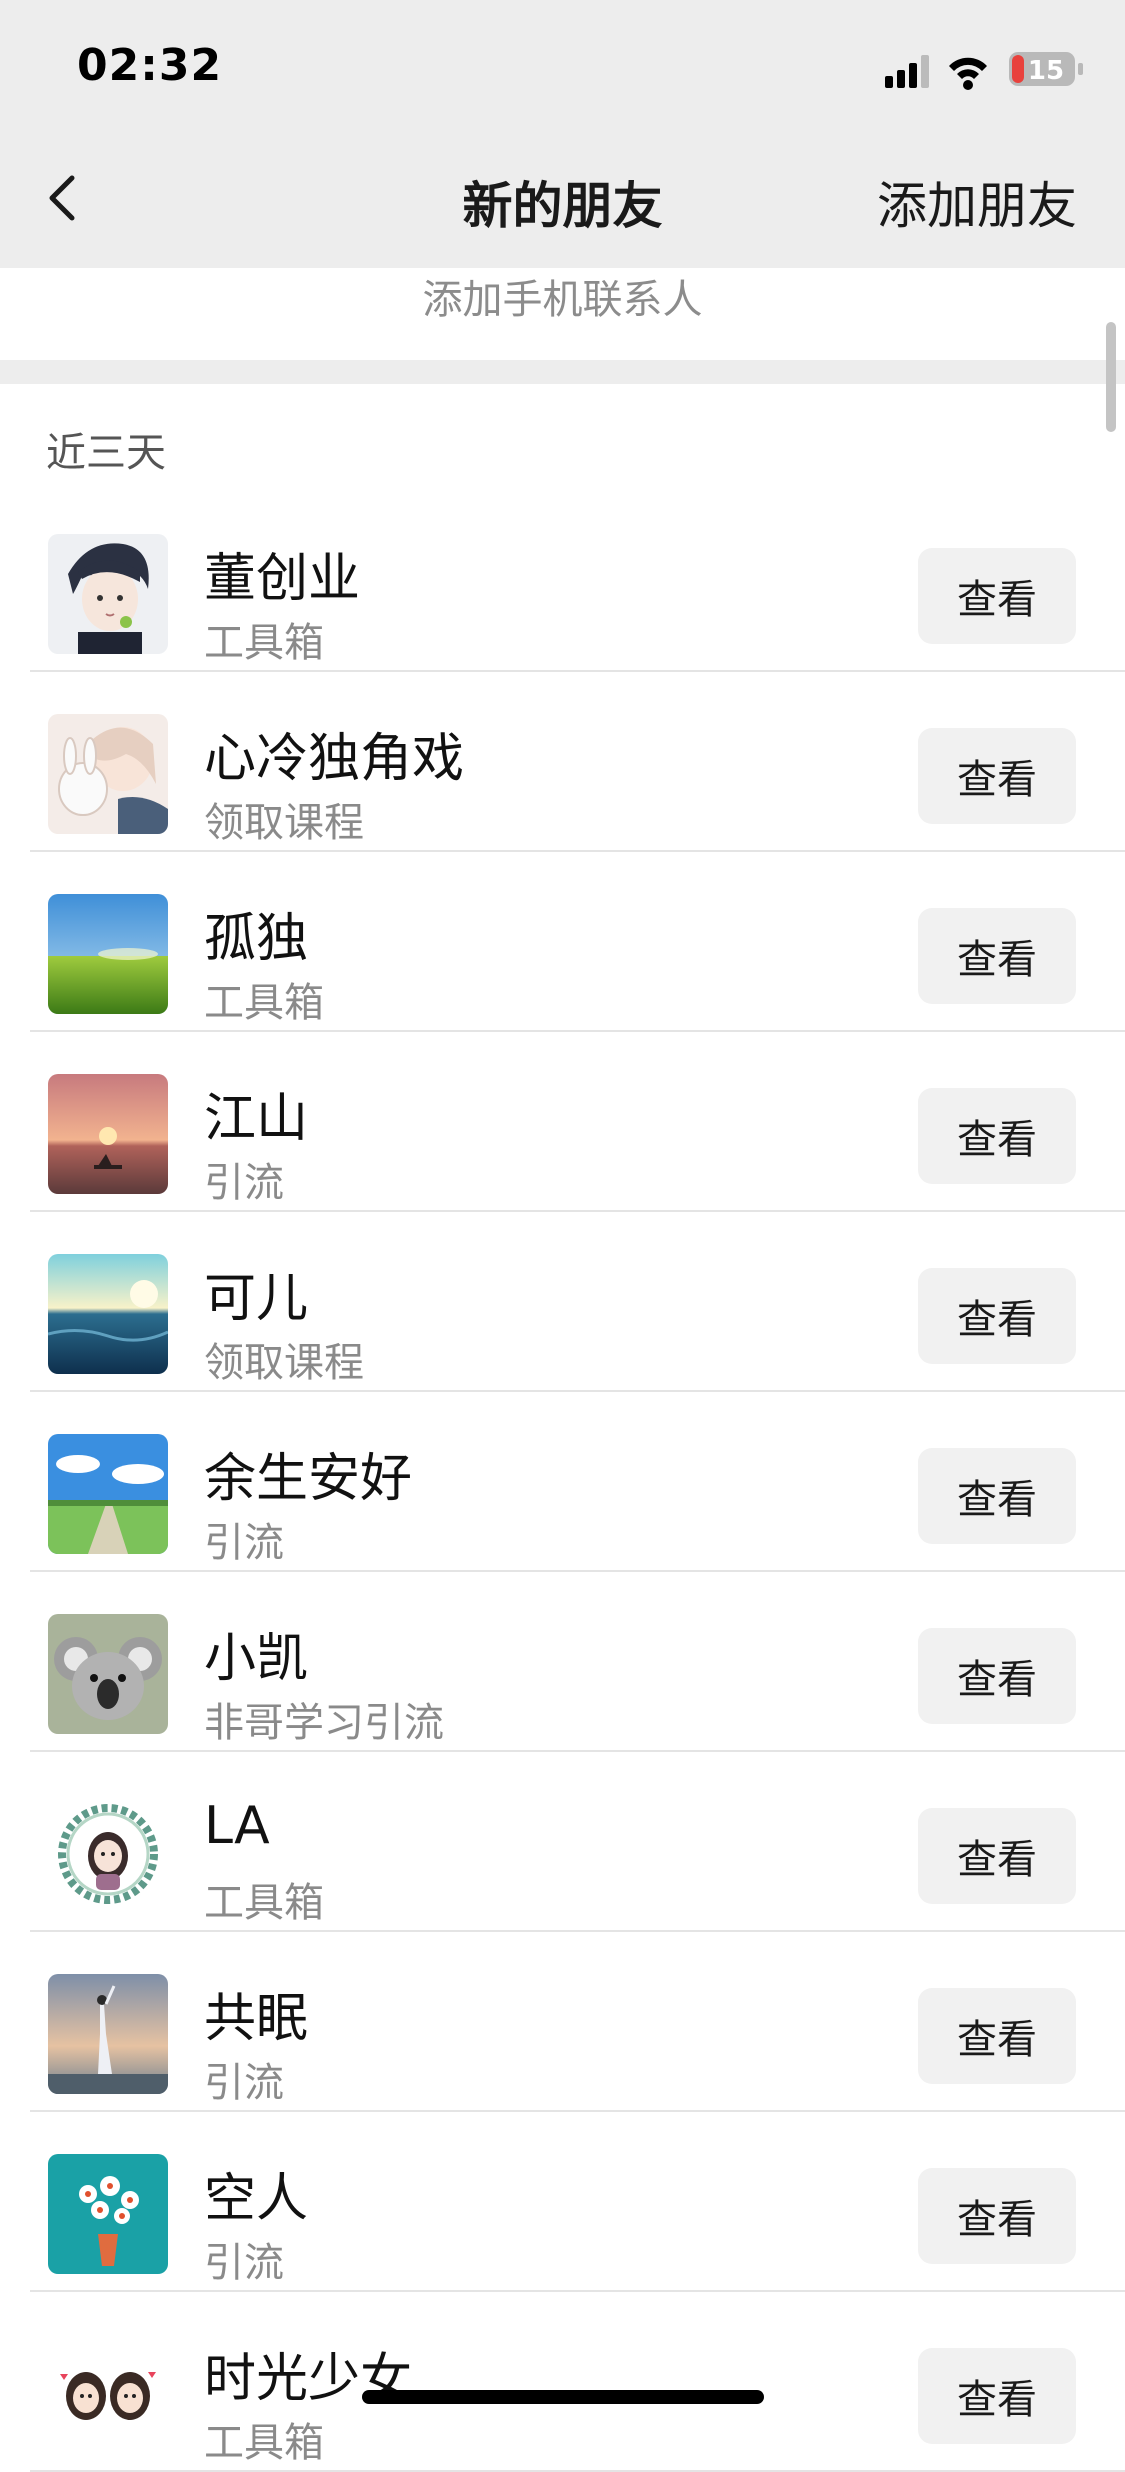 This screenshot has height=2472, width=1125. Describe the element at coordinates (108, 1854) in the screenshot. I see `girl-wreath-avatar` at that location.